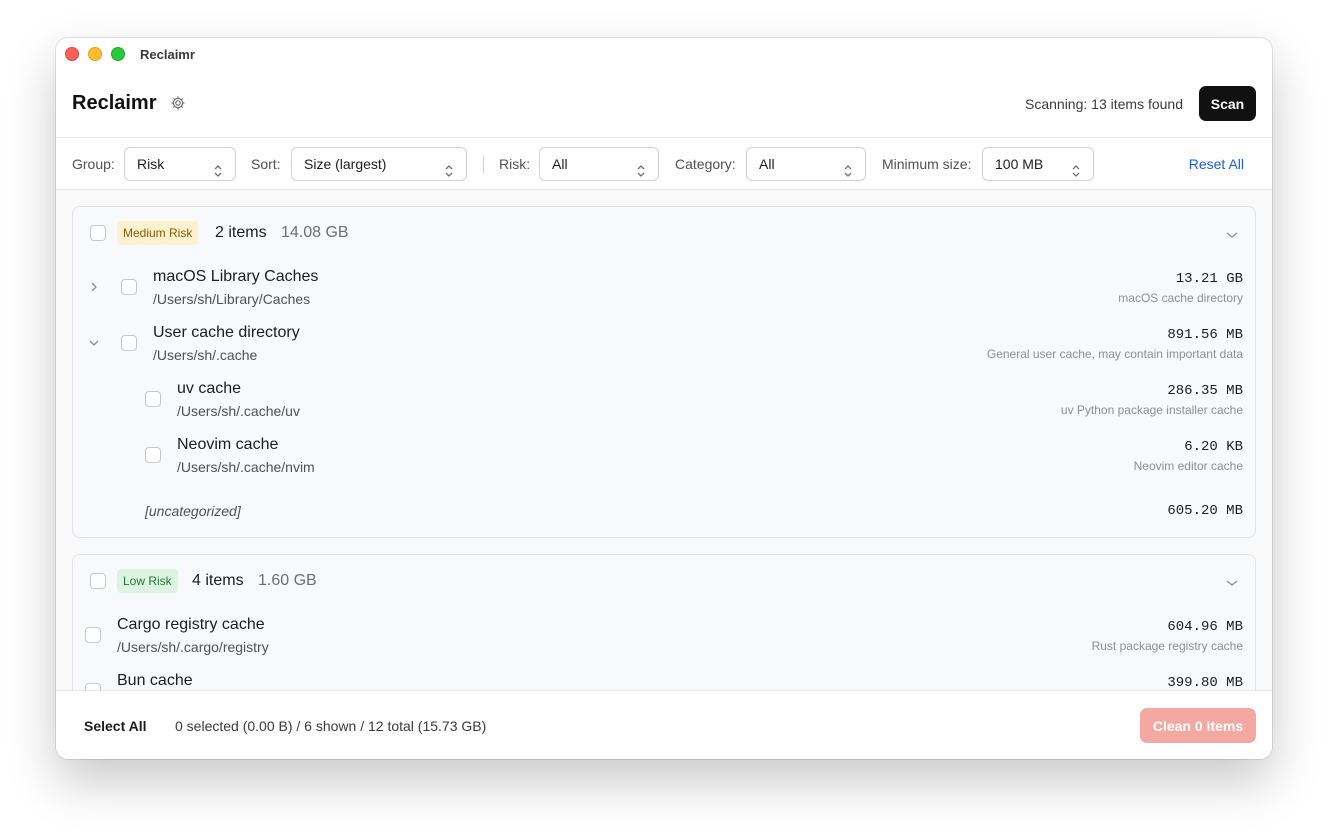  Describe the element at coordinates (158, 233) in the screenshot. I see `risk-badge: Medium Risk` at that location.